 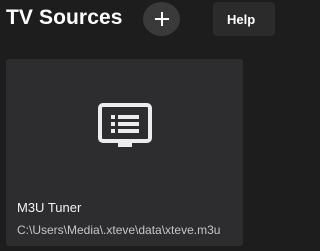 What do you see at coordinates (119, 230) in the screenshot?
I see `source-path: C:\Users\Media\.xteve\data\xteve.m3u` at bounding box center [119, 230].